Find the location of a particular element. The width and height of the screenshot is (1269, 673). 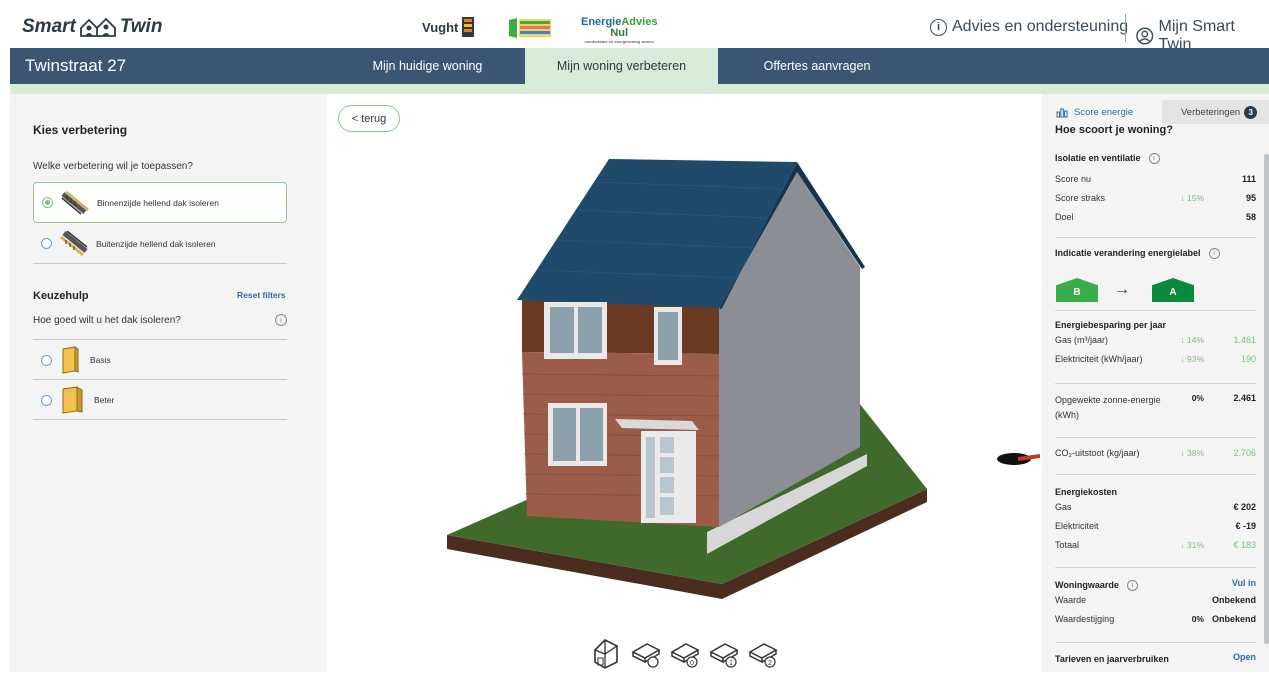

floor-0-icon: 0 is located at coordinates (685, 652).